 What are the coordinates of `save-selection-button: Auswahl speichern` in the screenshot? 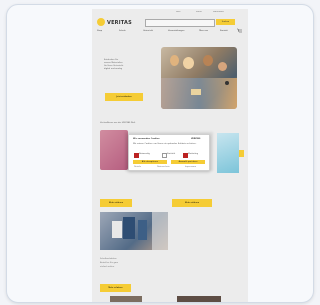 It's located at (188, 162).